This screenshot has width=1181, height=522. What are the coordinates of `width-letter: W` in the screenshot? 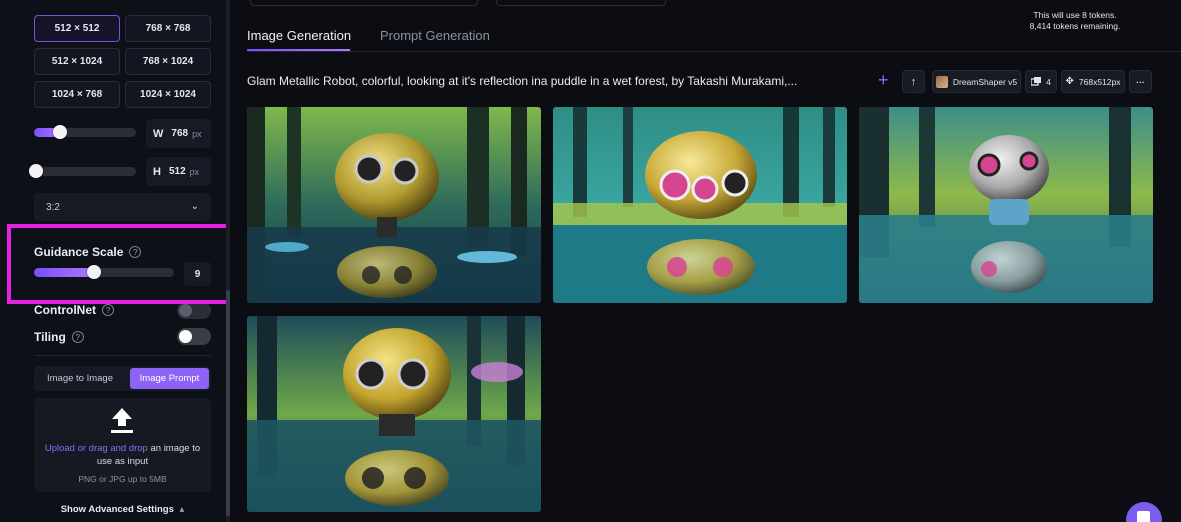 It's located at (158, 133).